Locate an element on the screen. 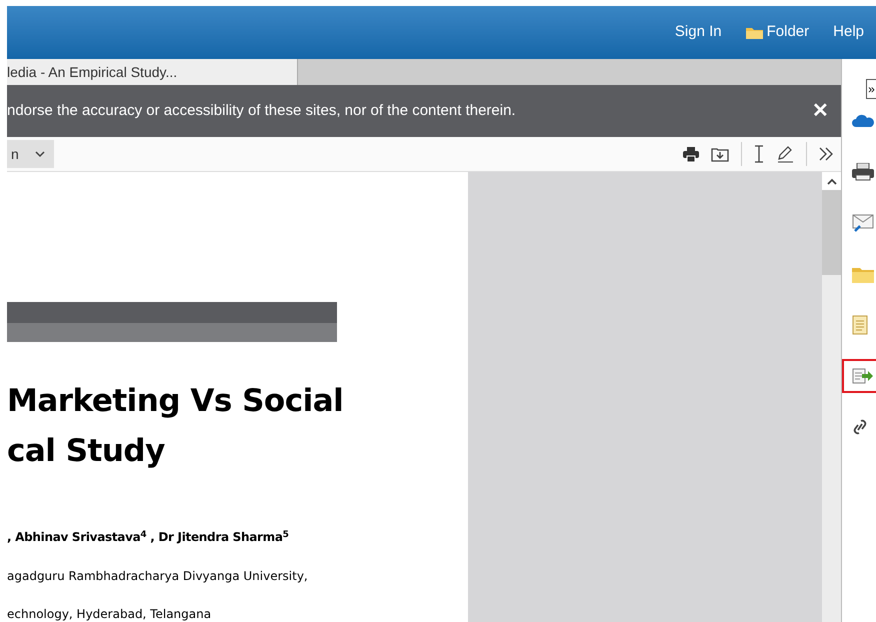 Image resolution: width=876 pixels, height=622 pixels. document-title-line: Marketing Vs Social is located at coordinates (175, 401).